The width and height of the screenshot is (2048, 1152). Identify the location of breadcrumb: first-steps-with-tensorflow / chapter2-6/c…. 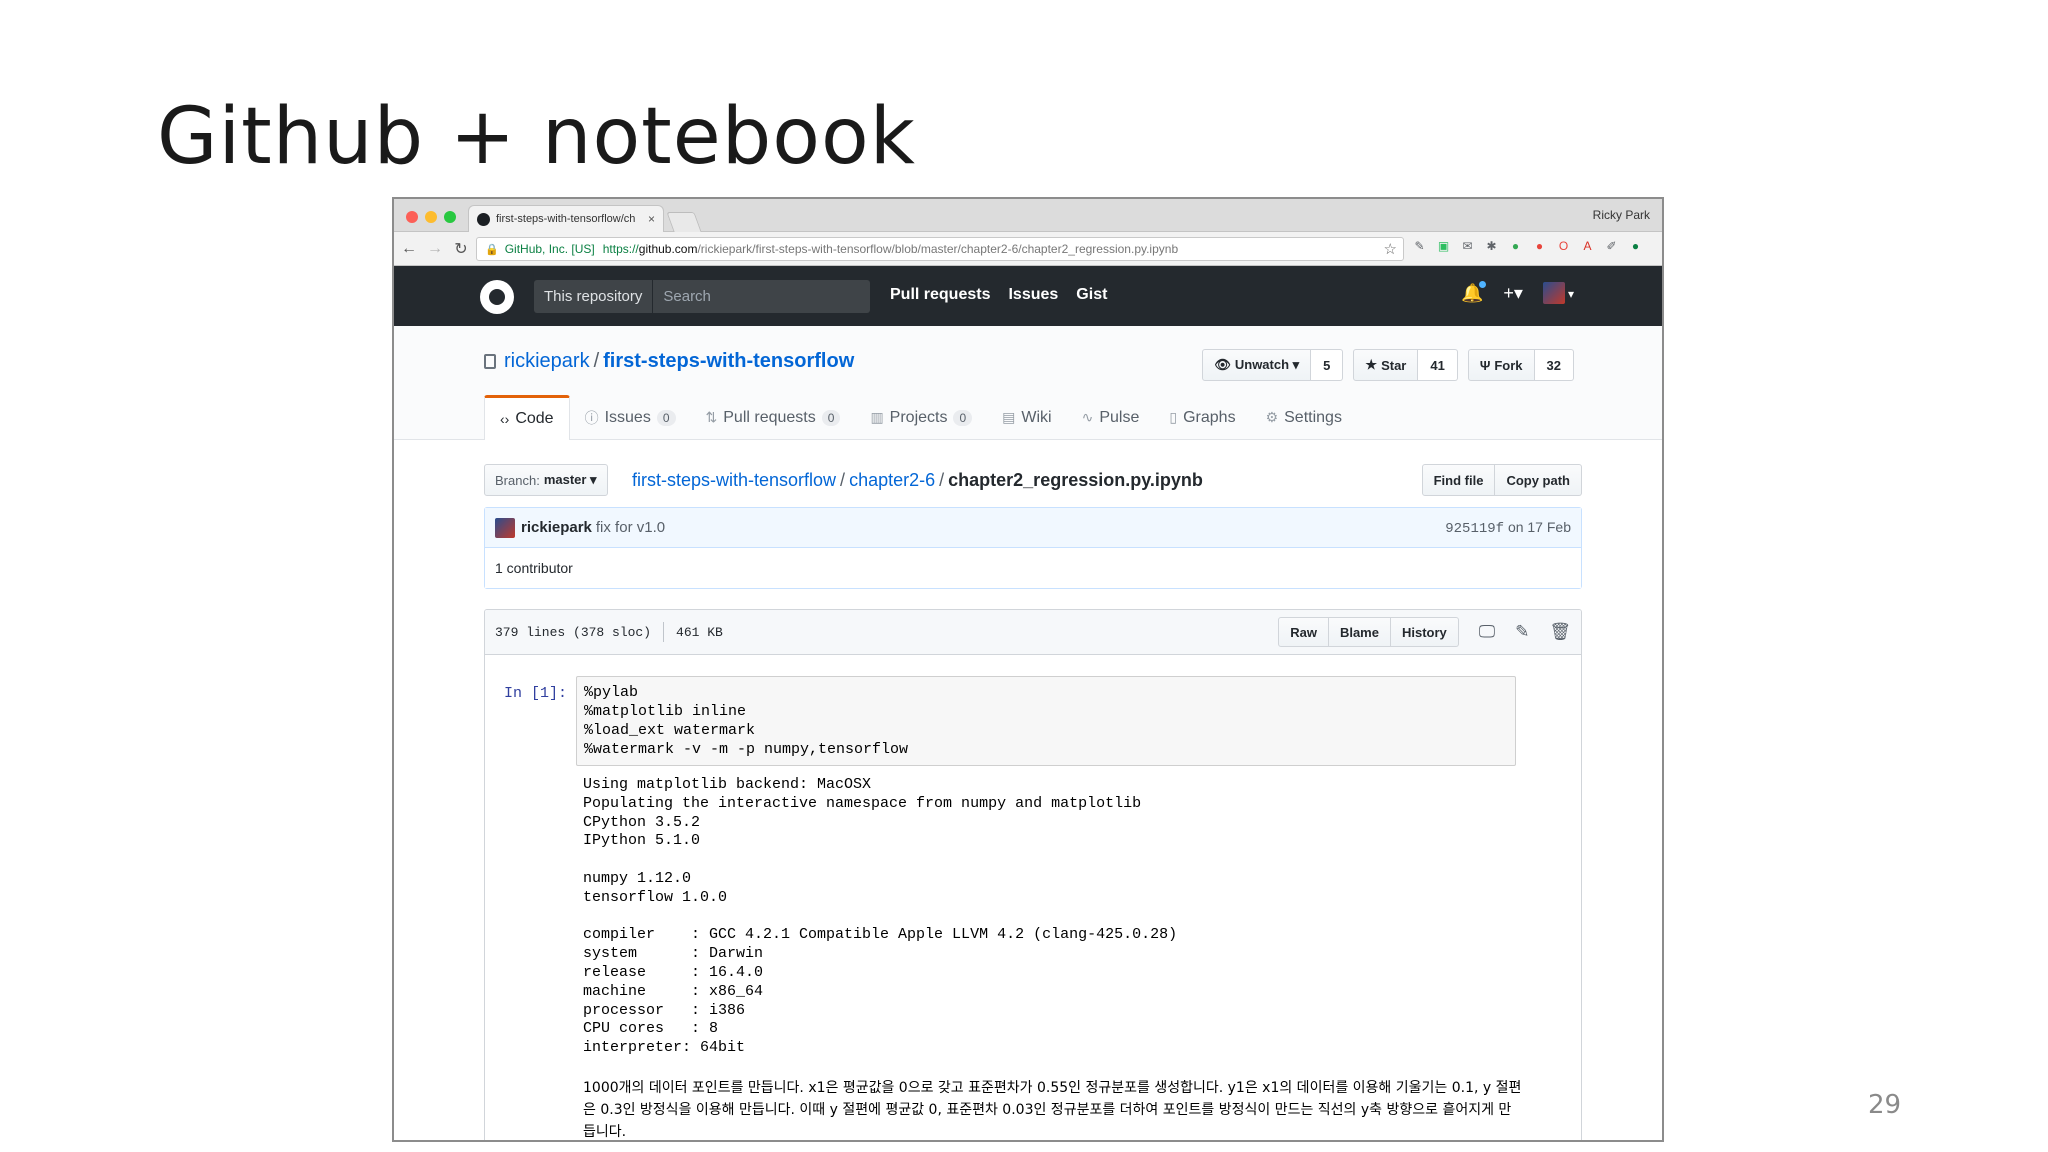
(917, 480).